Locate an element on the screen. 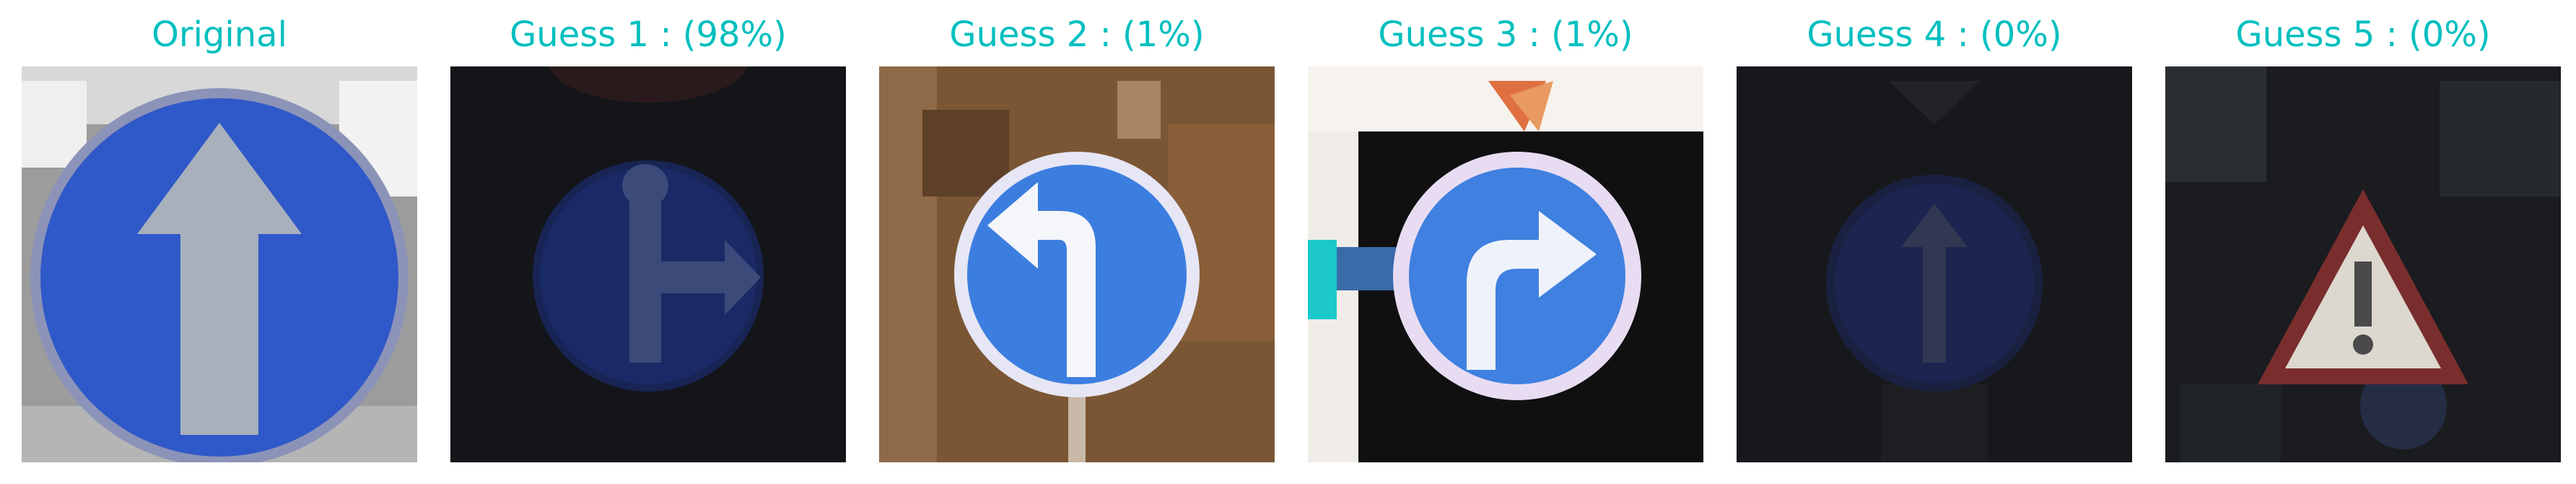 The height and width of the screenshot is (484, 2576). ahead-only-sign-icon is located at coordinates (219, 264).